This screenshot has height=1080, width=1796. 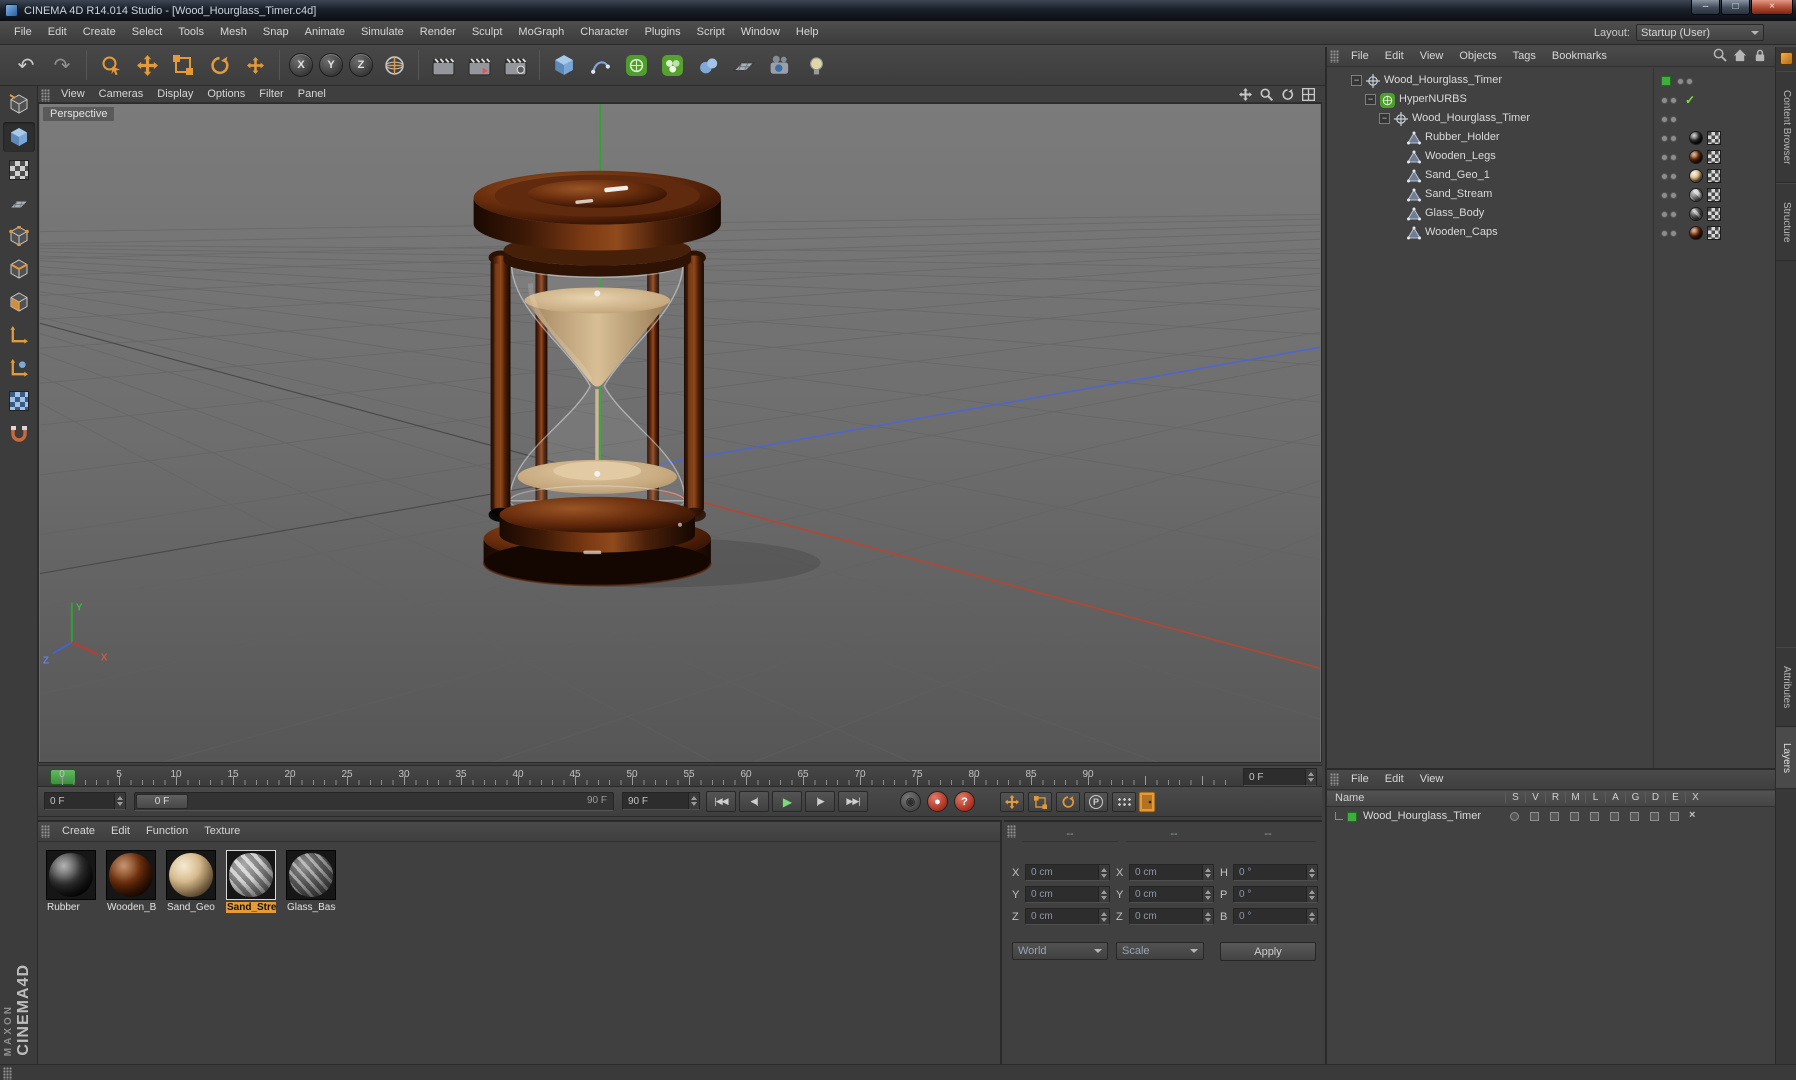 I want to click on menu-tools: Tools, so click(x=191, y=32).